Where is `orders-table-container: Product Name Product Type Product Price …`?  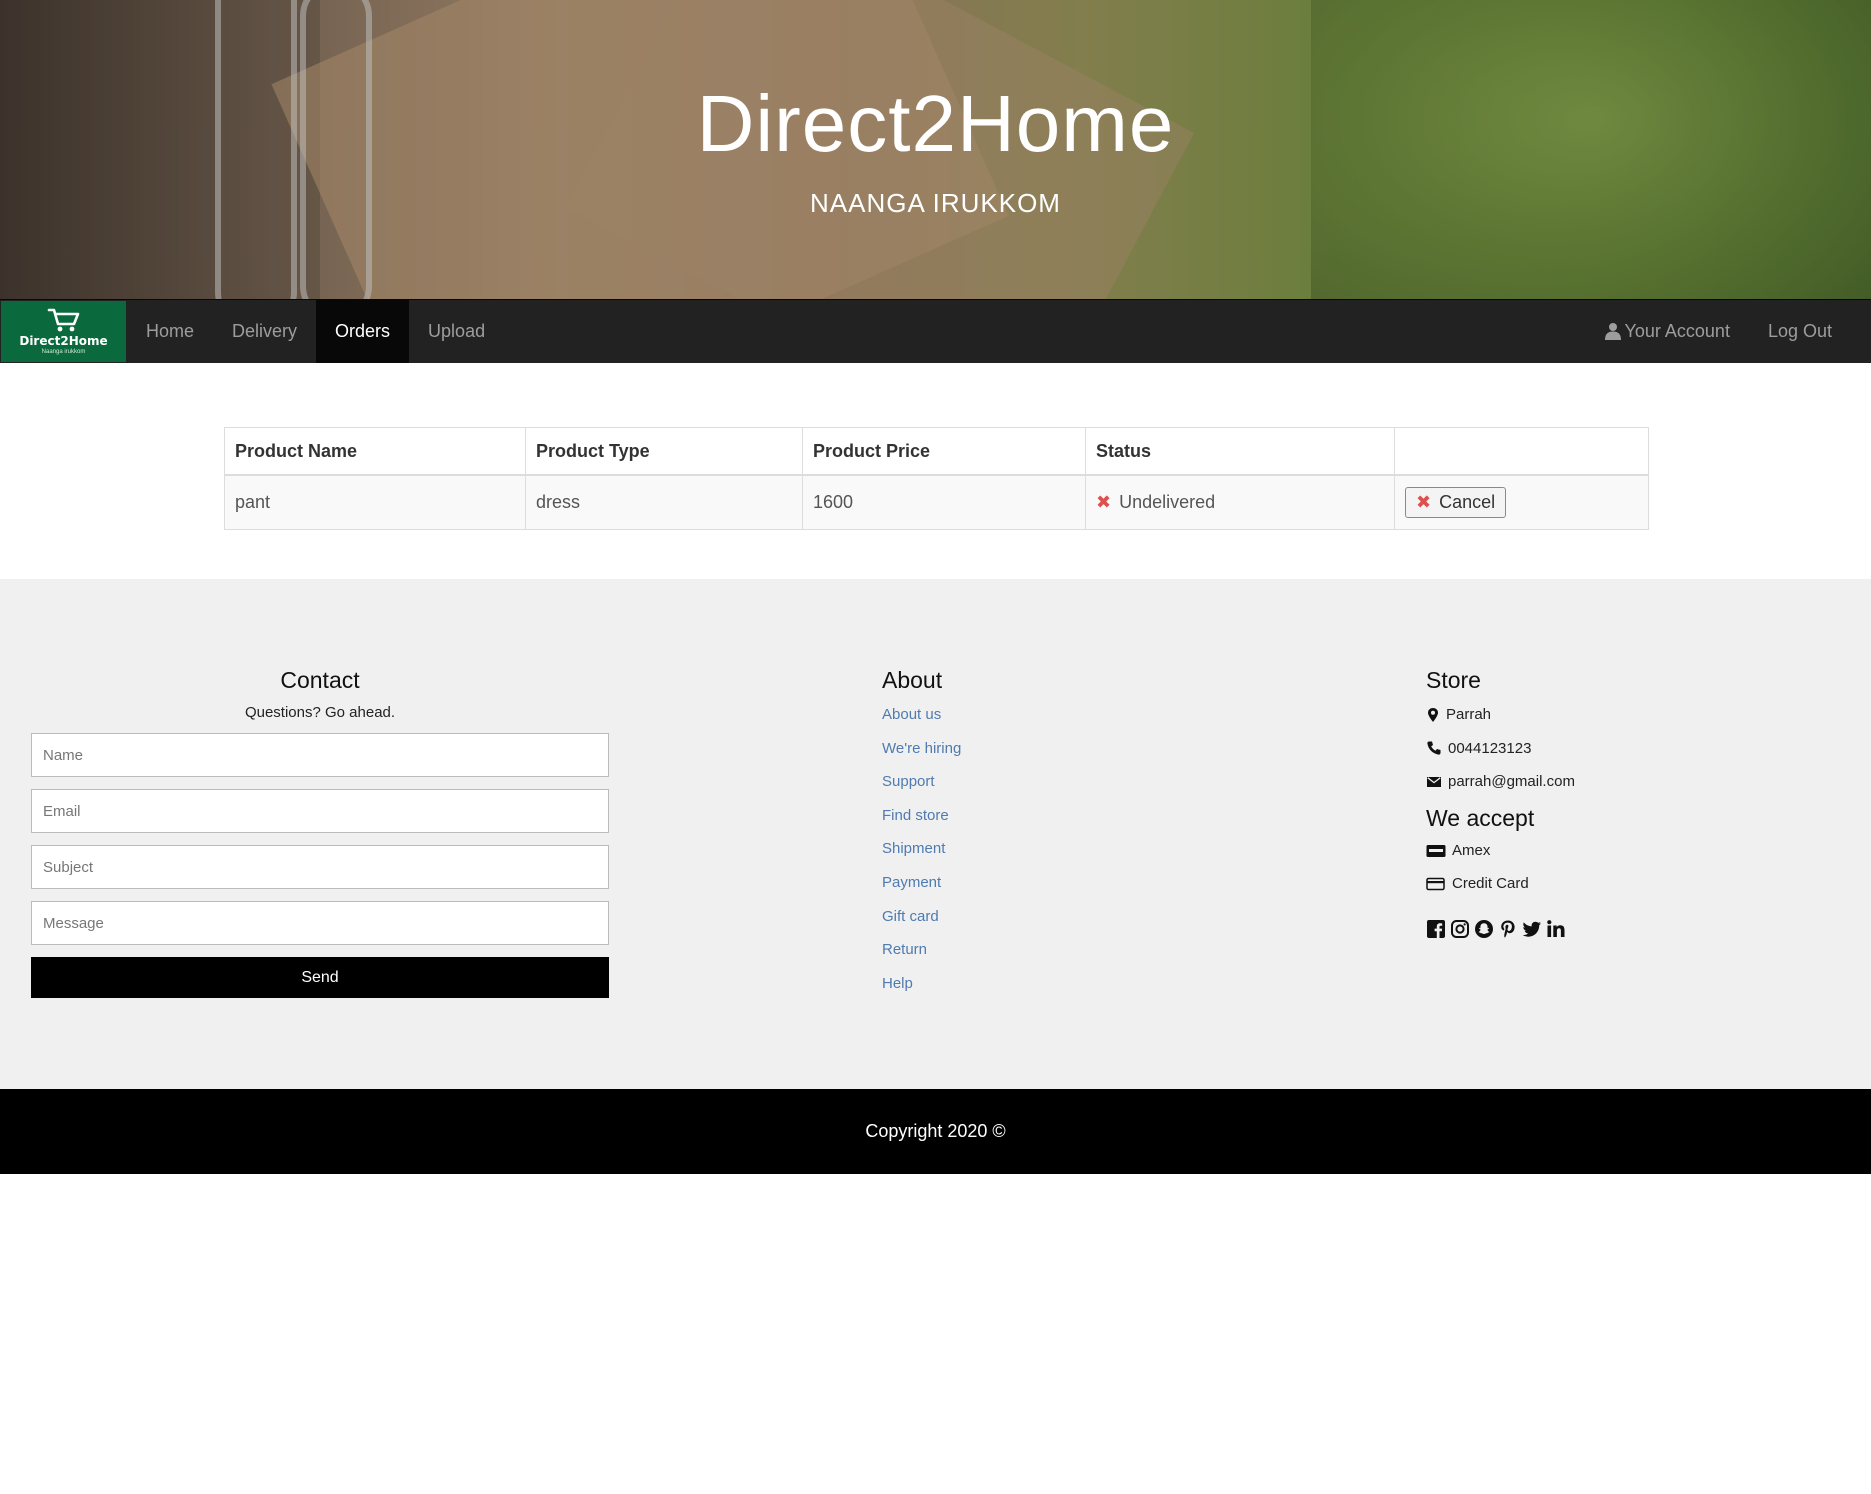 orders-table-container: Product Name Product Type Product Price … is located at coordinates (936, 478).